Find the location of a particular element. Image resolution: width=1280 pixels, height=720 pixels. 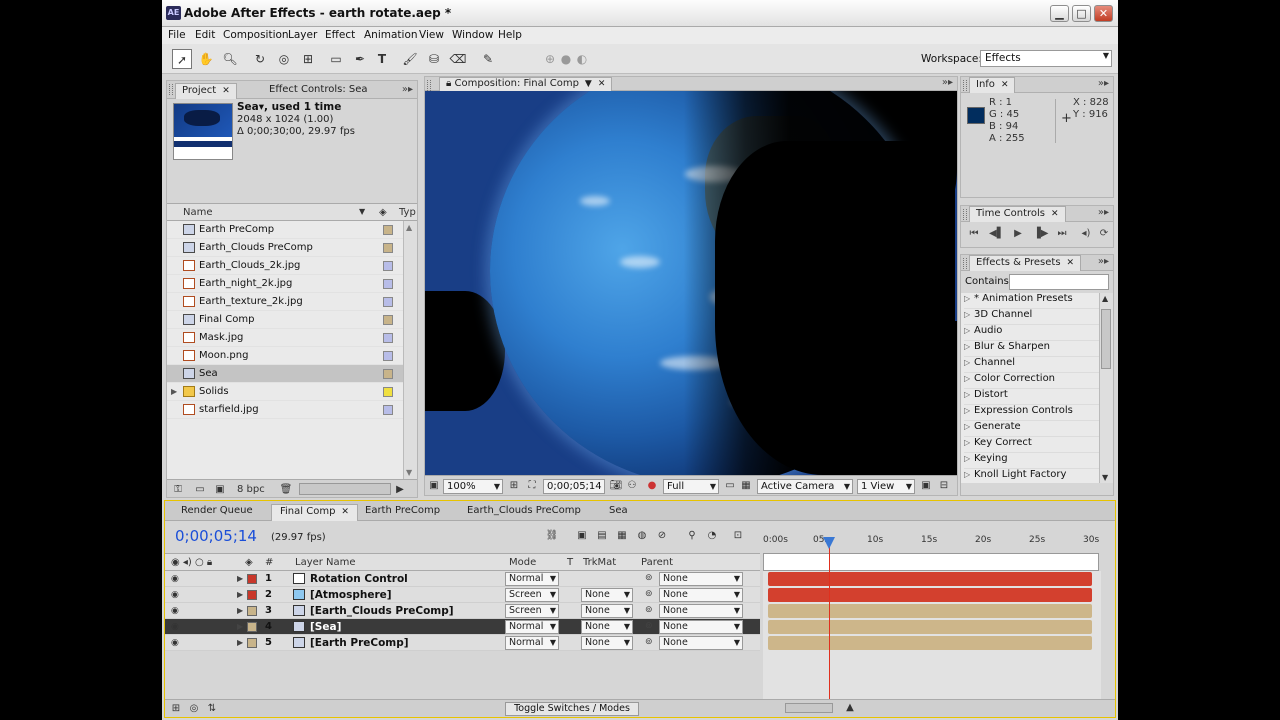

show-snapshot-icon: ⚇ is located at coordinates (632, 486).